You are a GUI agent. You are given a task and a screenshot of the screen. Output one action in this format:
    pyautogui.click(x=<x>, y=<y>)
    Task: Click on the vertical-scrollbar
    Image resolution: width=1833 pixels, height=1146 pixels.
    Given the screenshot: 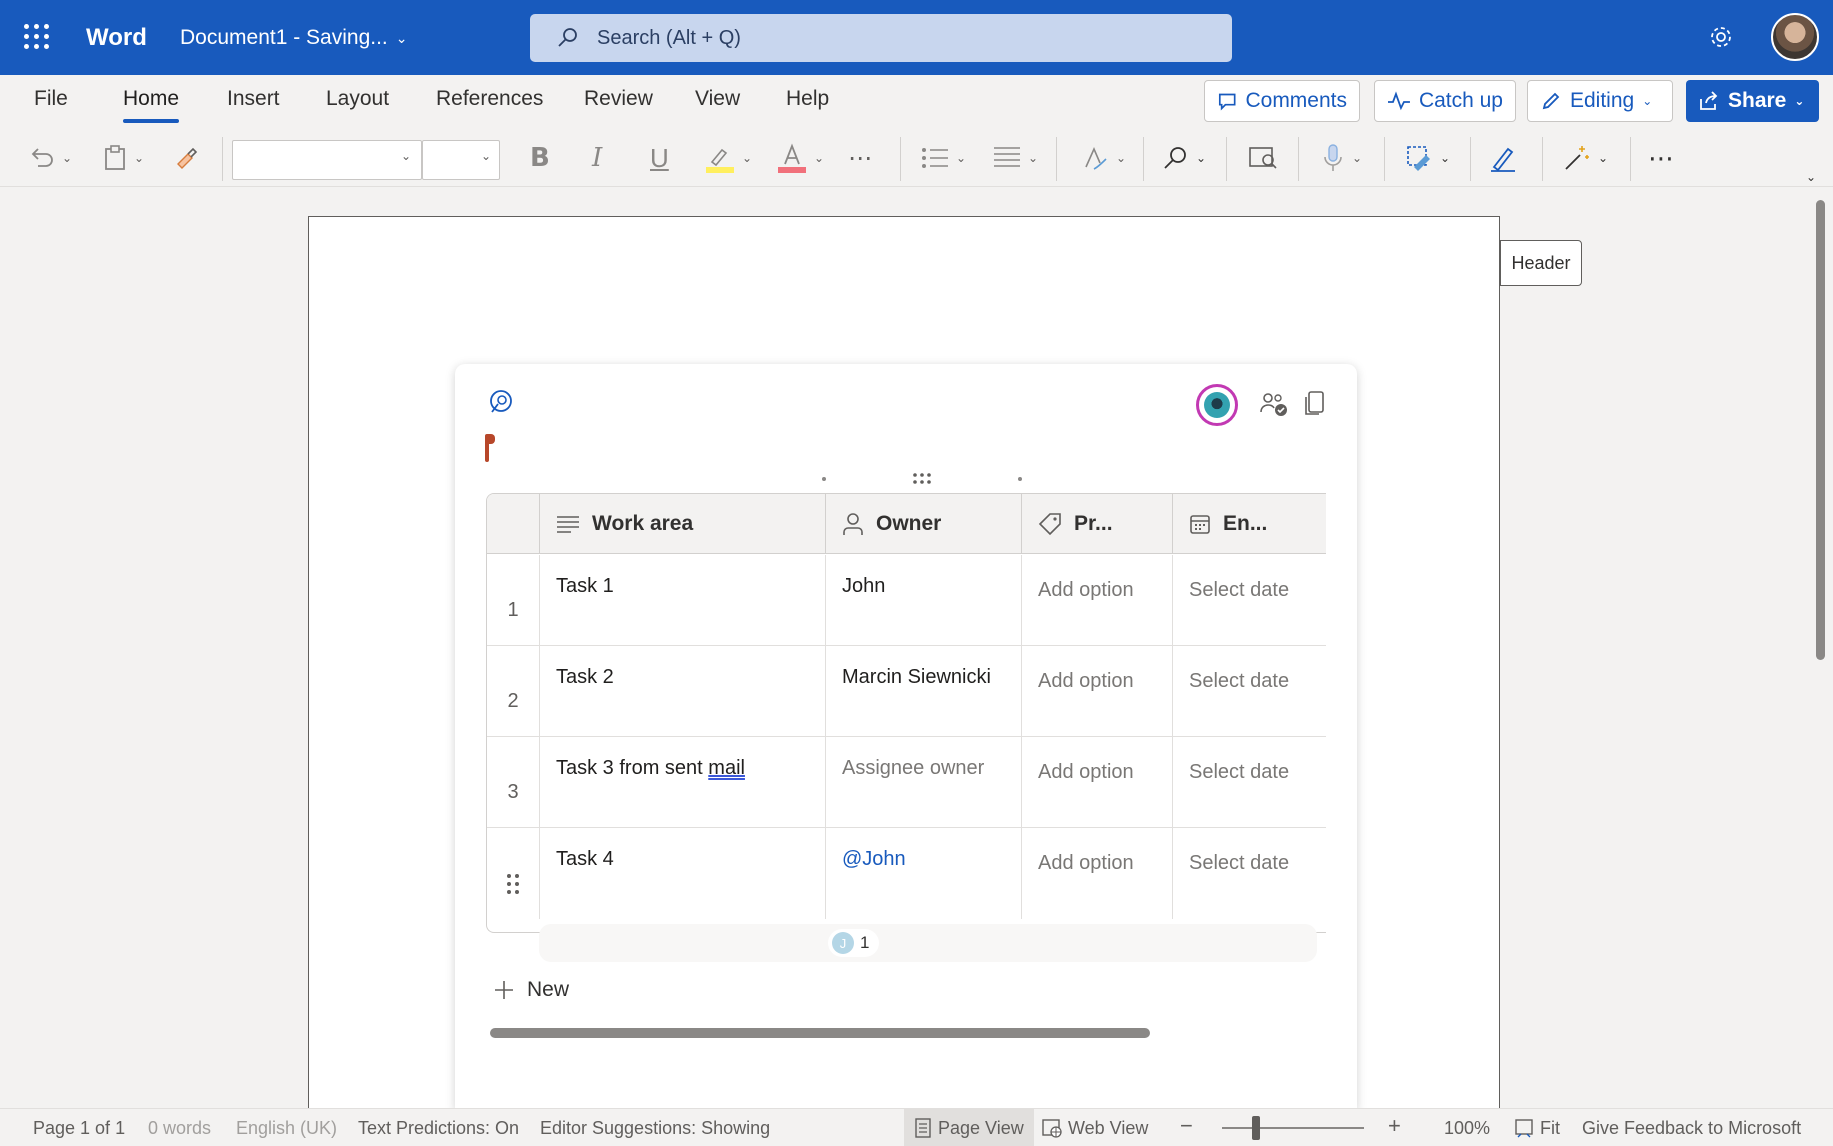 What is the action you would take?
    pyautogui.click(x=1820, y=648)
    